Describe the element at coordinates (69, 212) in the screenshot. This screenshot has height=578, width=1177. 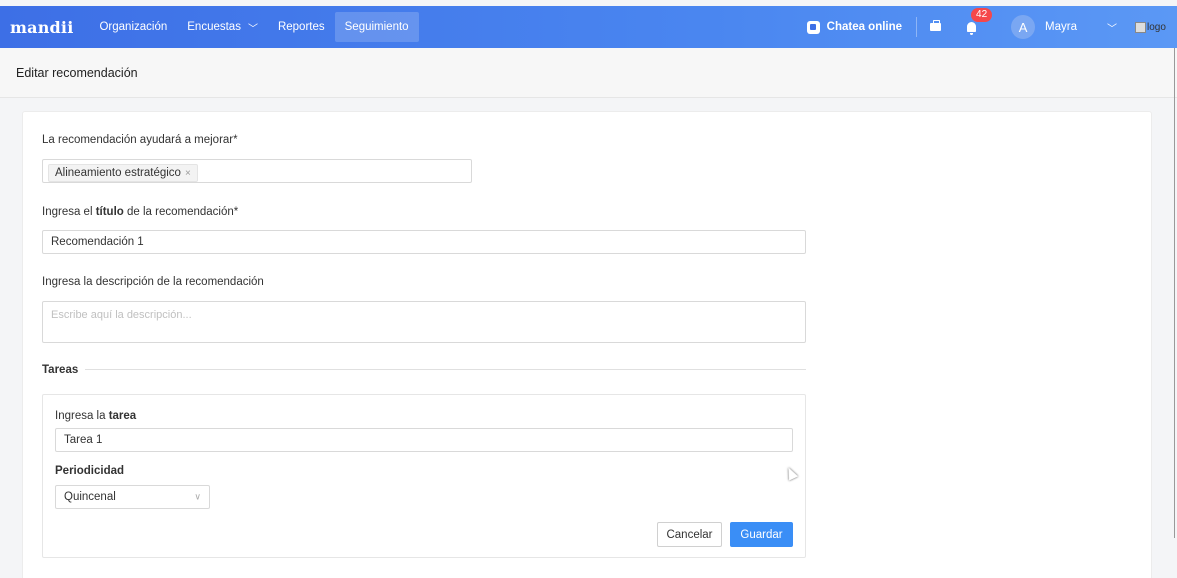
I see `title-label-pre: Ingresa el` at that location.